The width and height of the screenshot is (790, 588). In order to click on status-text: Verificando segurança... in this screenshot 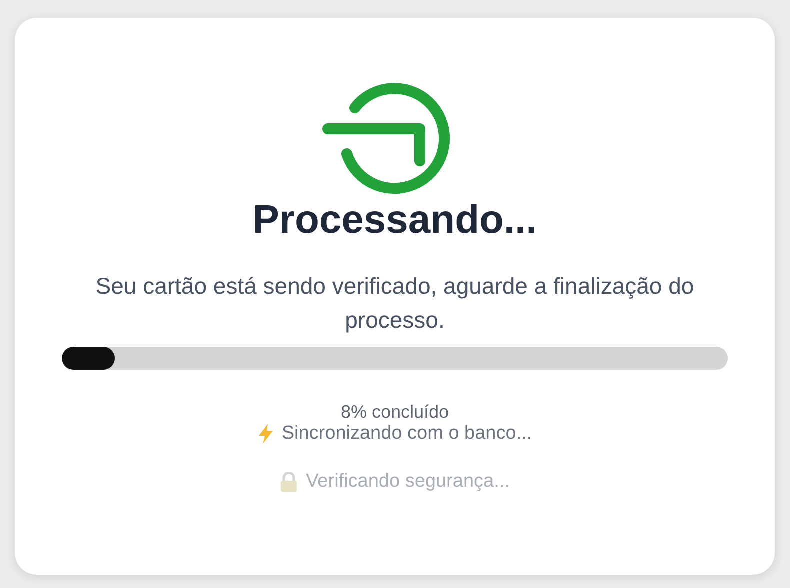, I will do `click(408, 482)`.